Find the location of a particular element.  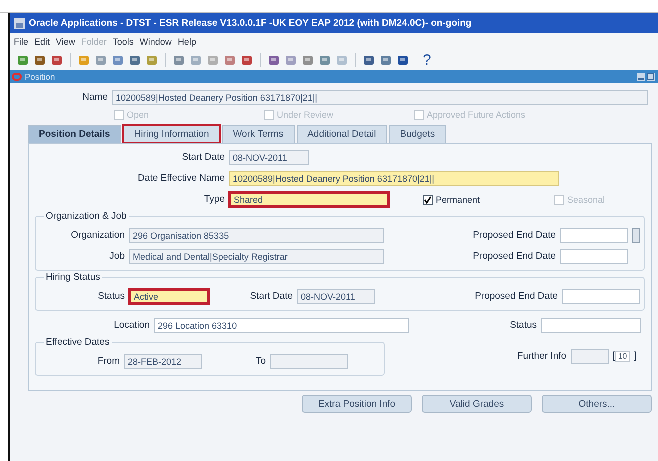

app-icon is located at coordinates (19, 23).